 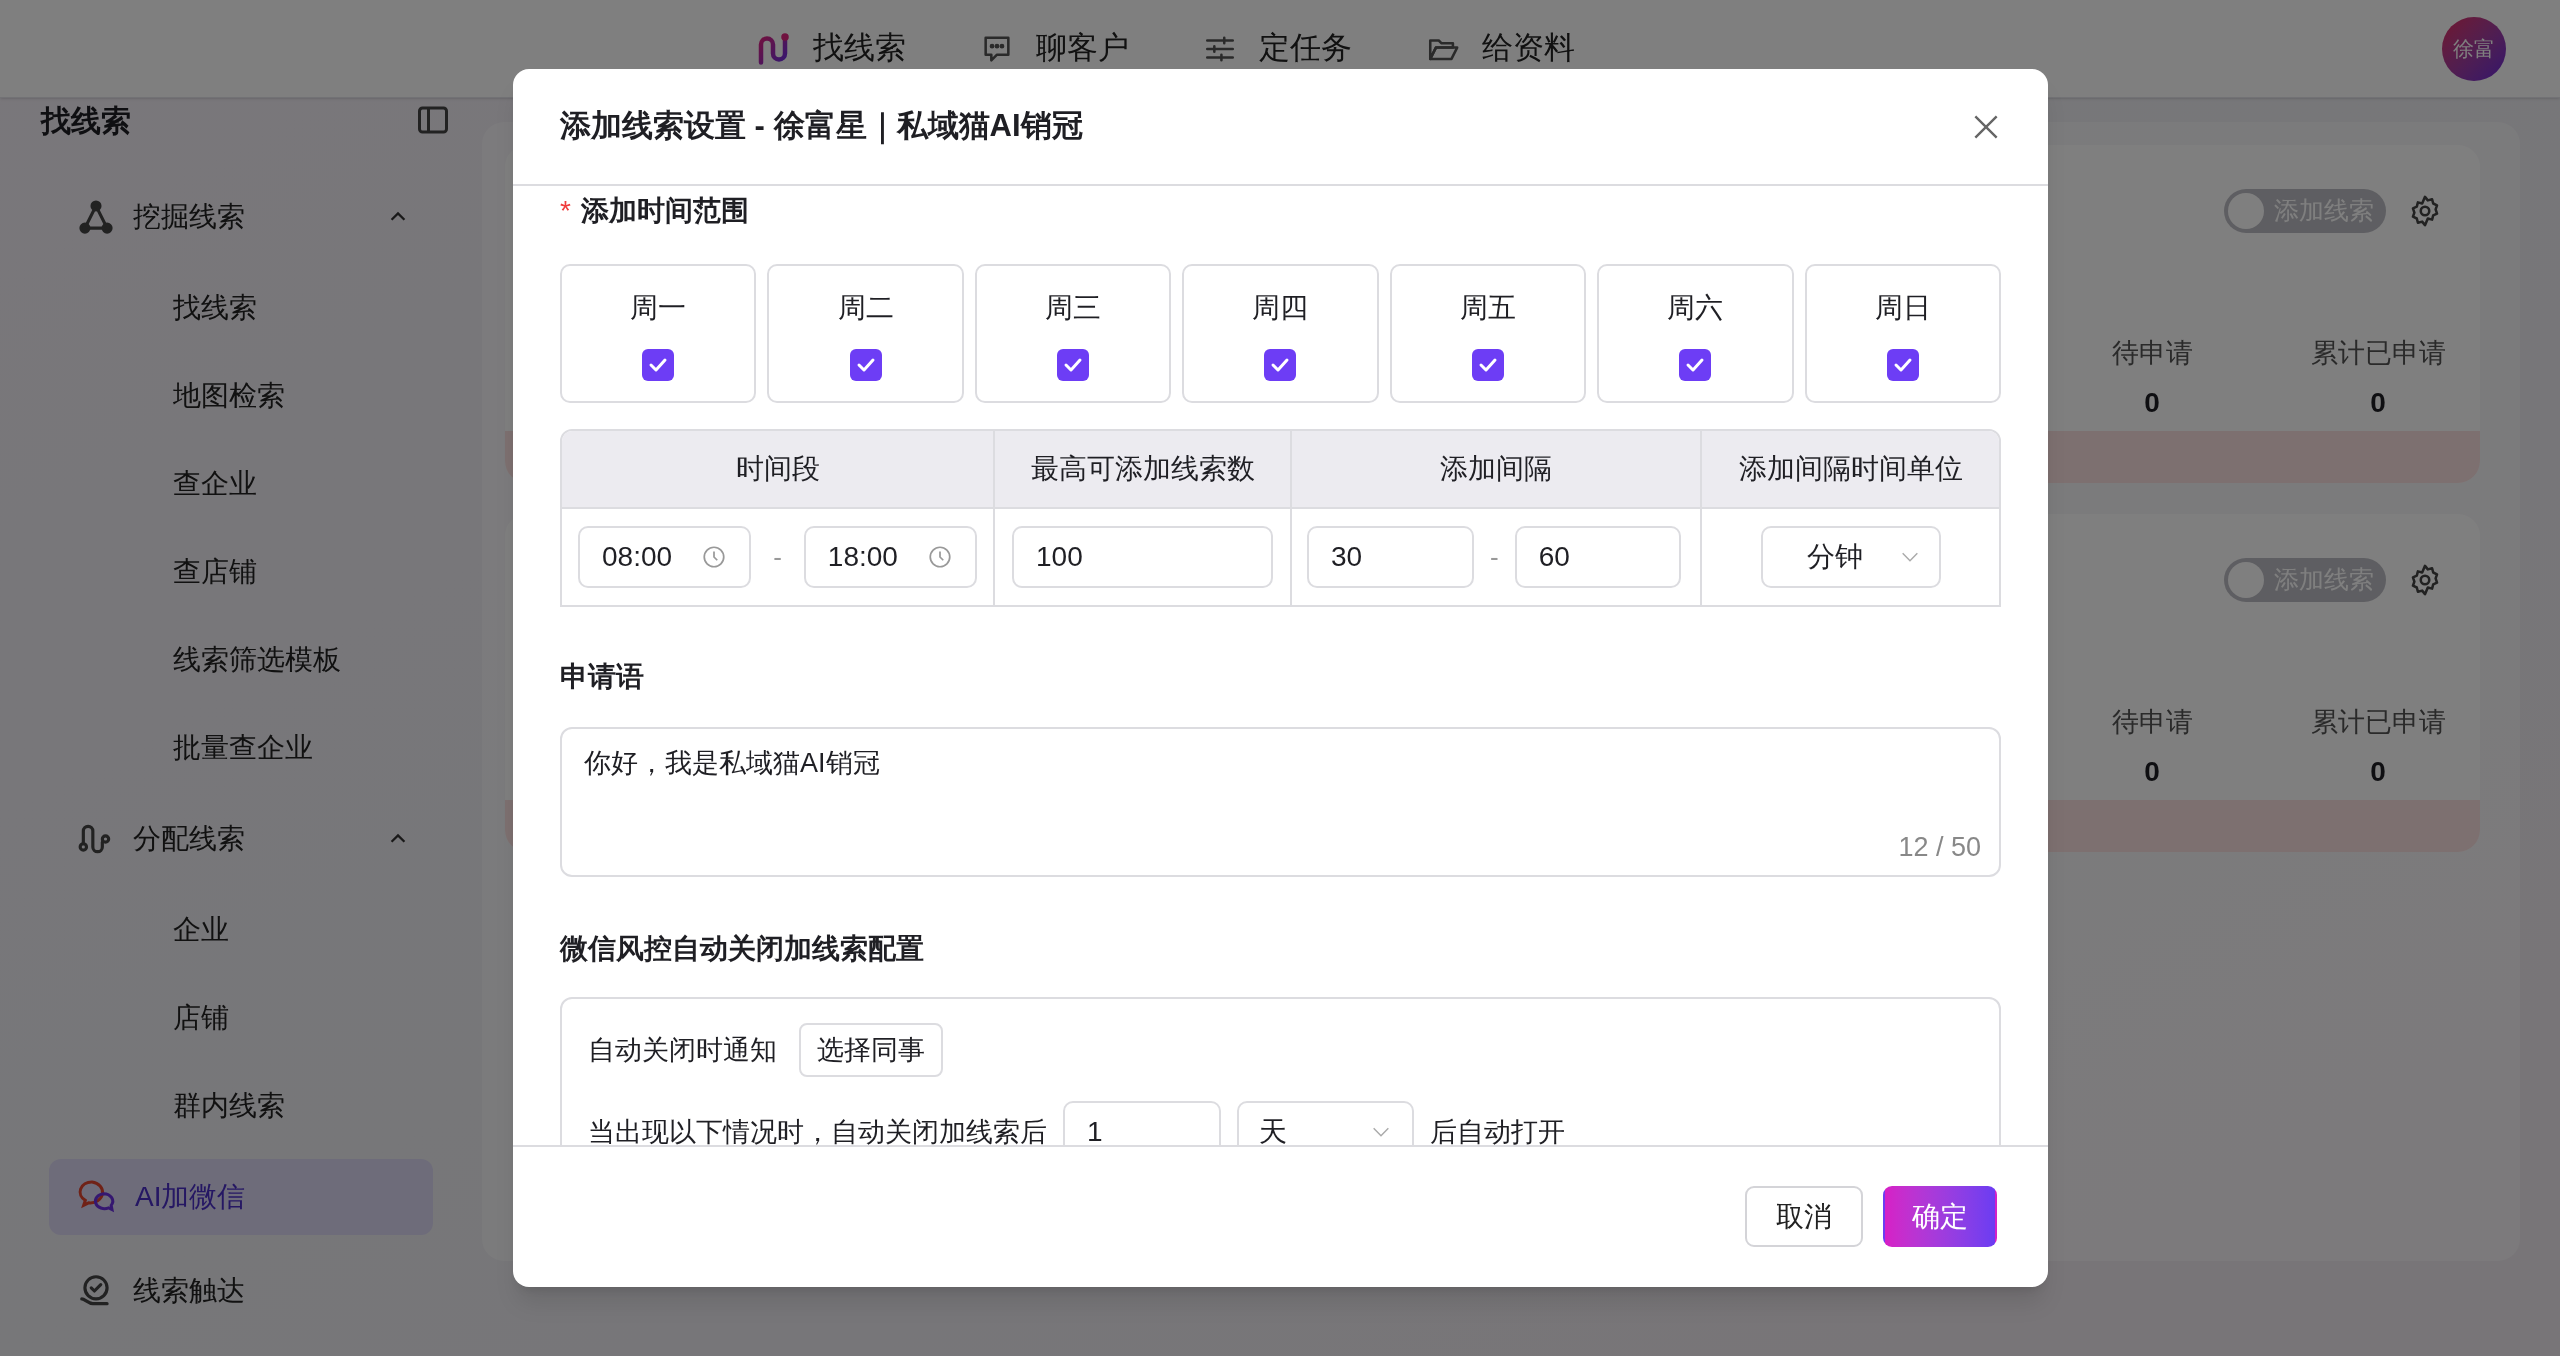 What do you see at coordinates (1280, 802) in the screenshot?
I see `greeting-textarea: 你好，我是私域猫AI销冠 12 / 50` at bounding box center [1280, 802].